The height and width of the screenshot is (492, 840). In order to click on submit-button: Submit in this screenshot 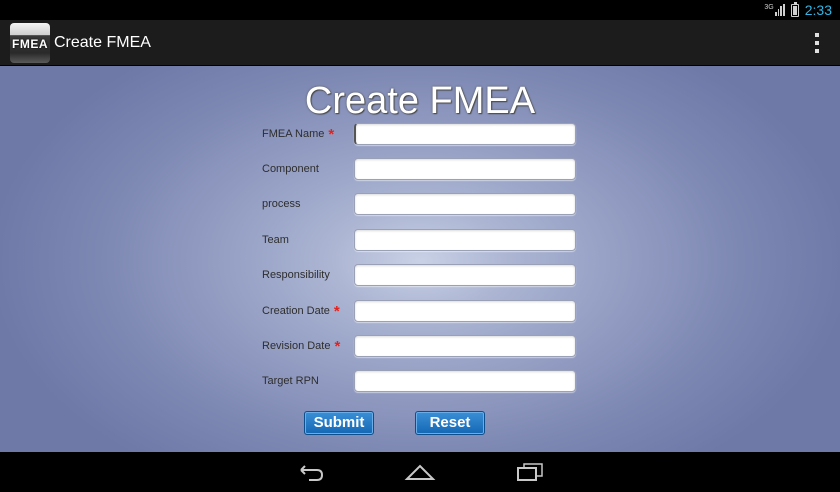, I will do `click(339, 423)`.